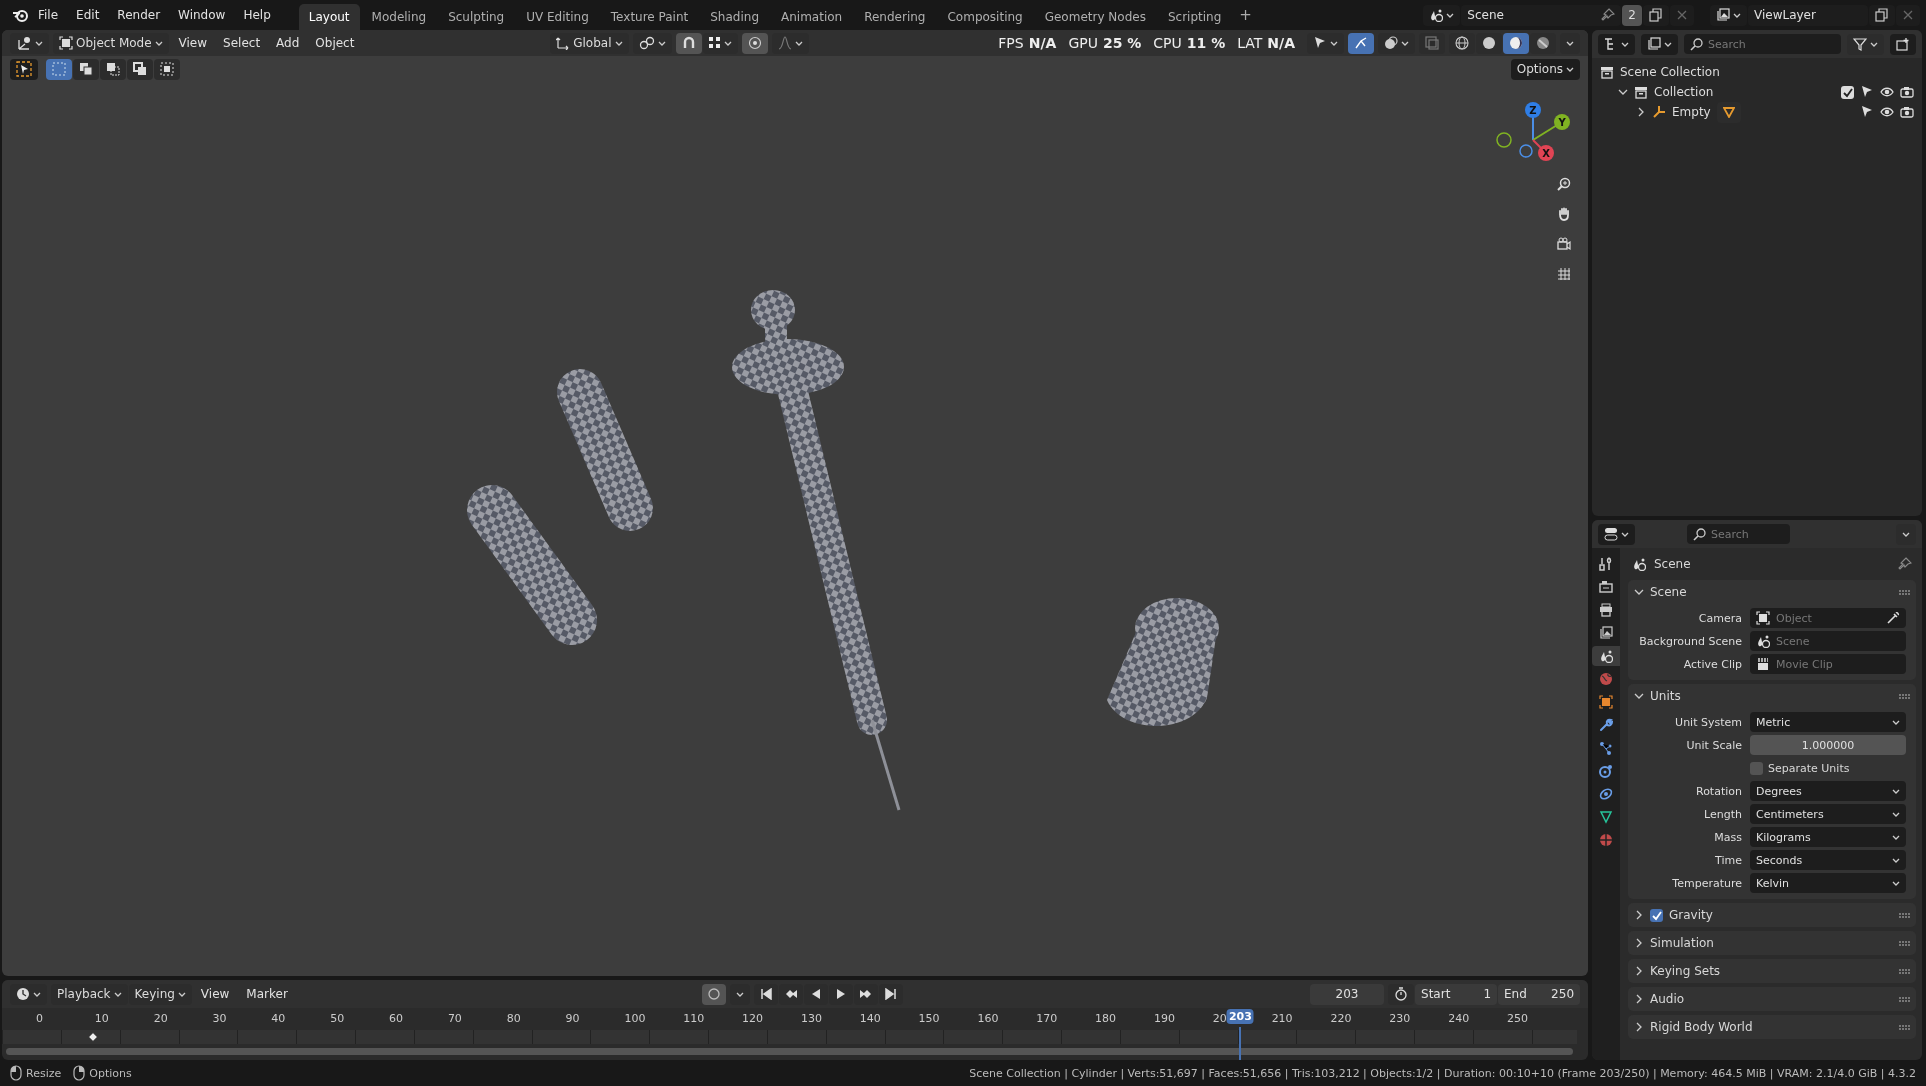 This screenshot has width=1926, height=1086. What do you see at coordinates (1728, 112) in the screenshot?
I see `constraint-badge` at bounding box center [1728, 112].